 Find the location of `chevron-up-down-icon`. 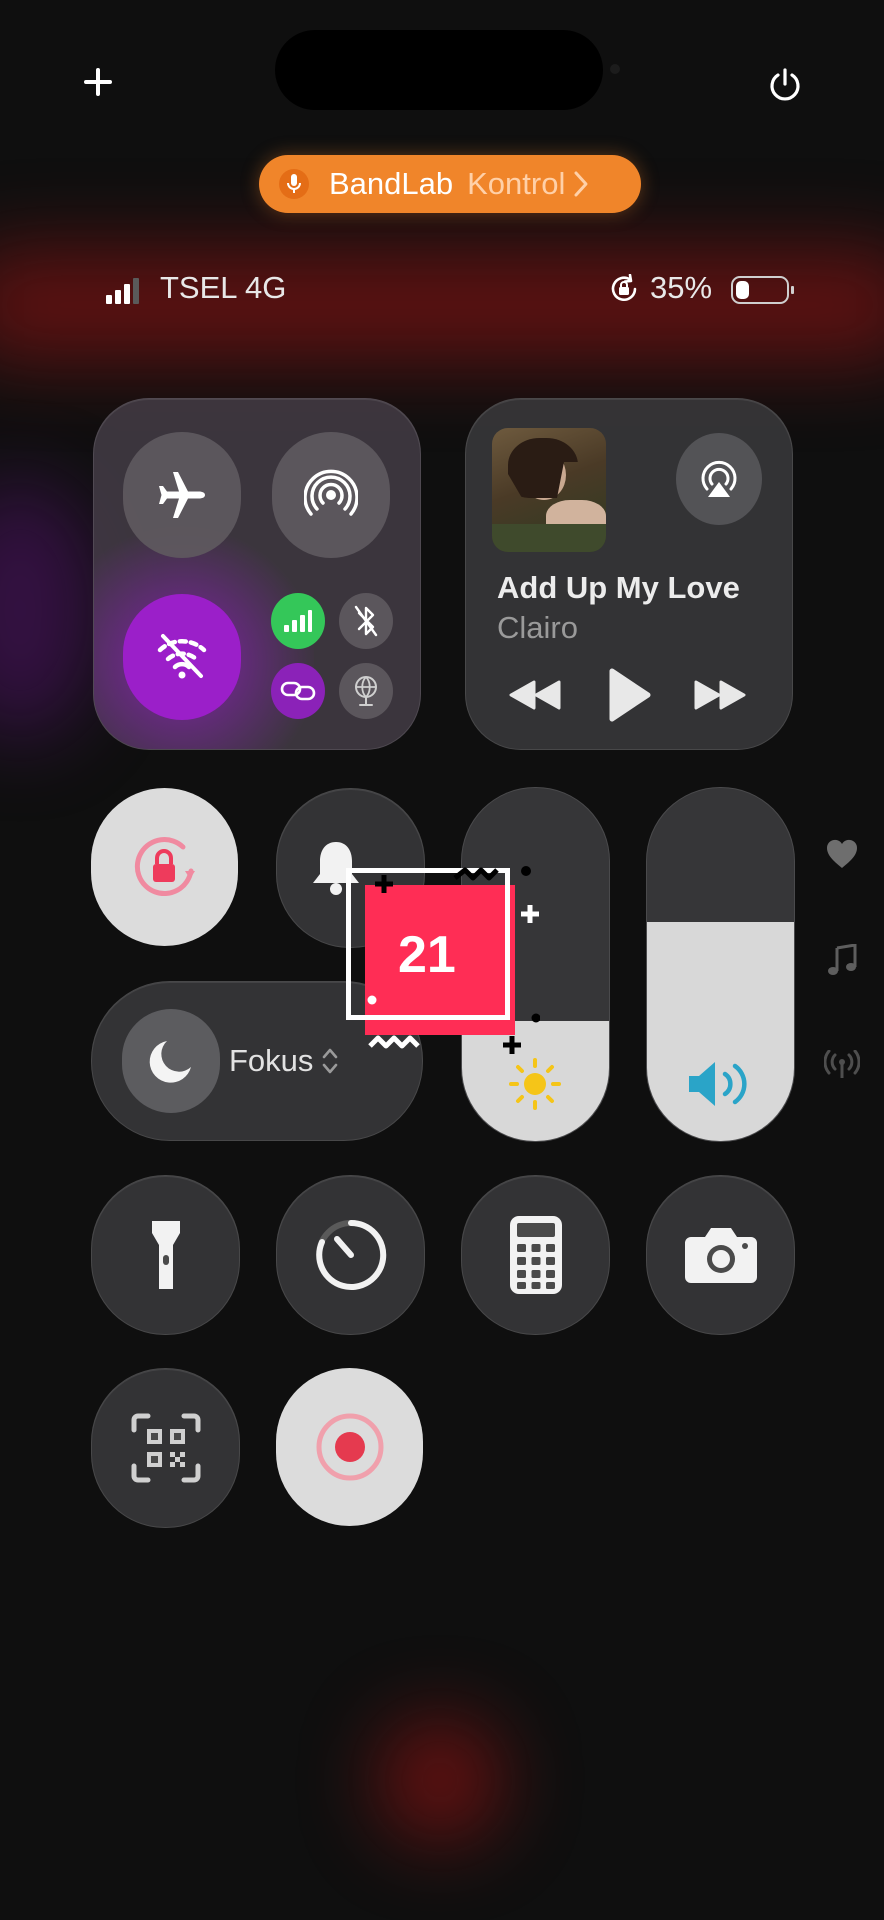

chevron-up-down-icon is located at coordinates (330, 1061).